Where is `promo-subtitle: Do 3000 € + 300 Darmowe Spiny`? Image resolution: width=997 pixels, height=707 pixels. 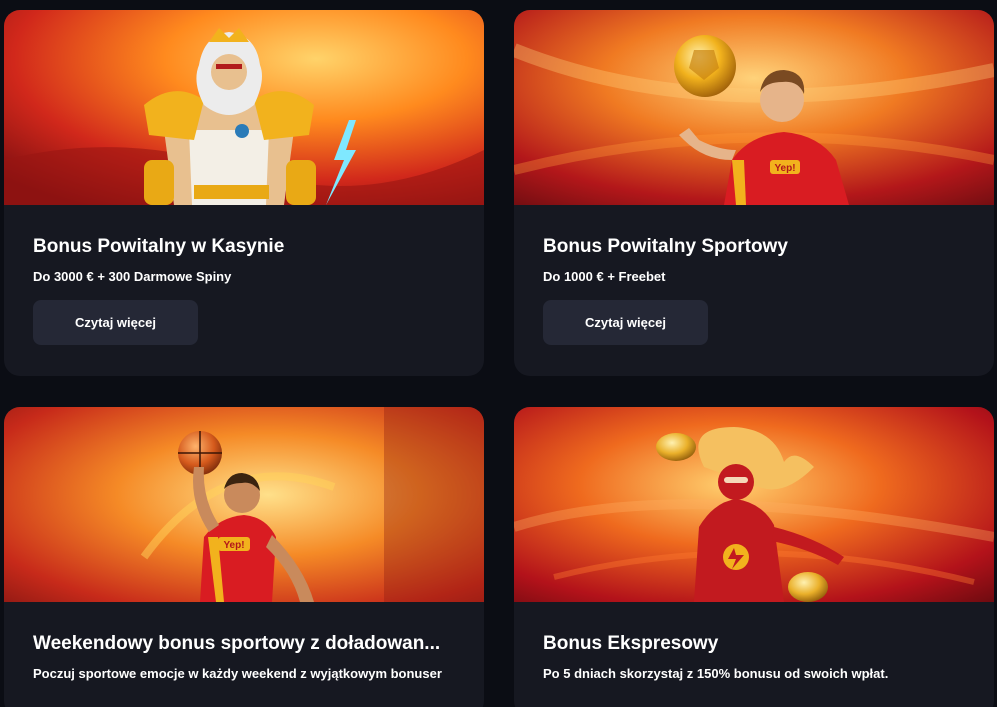 promo-subtitle: Do 3000 € + 300 Darmowe Spiny is located at coordinates (132, 276).